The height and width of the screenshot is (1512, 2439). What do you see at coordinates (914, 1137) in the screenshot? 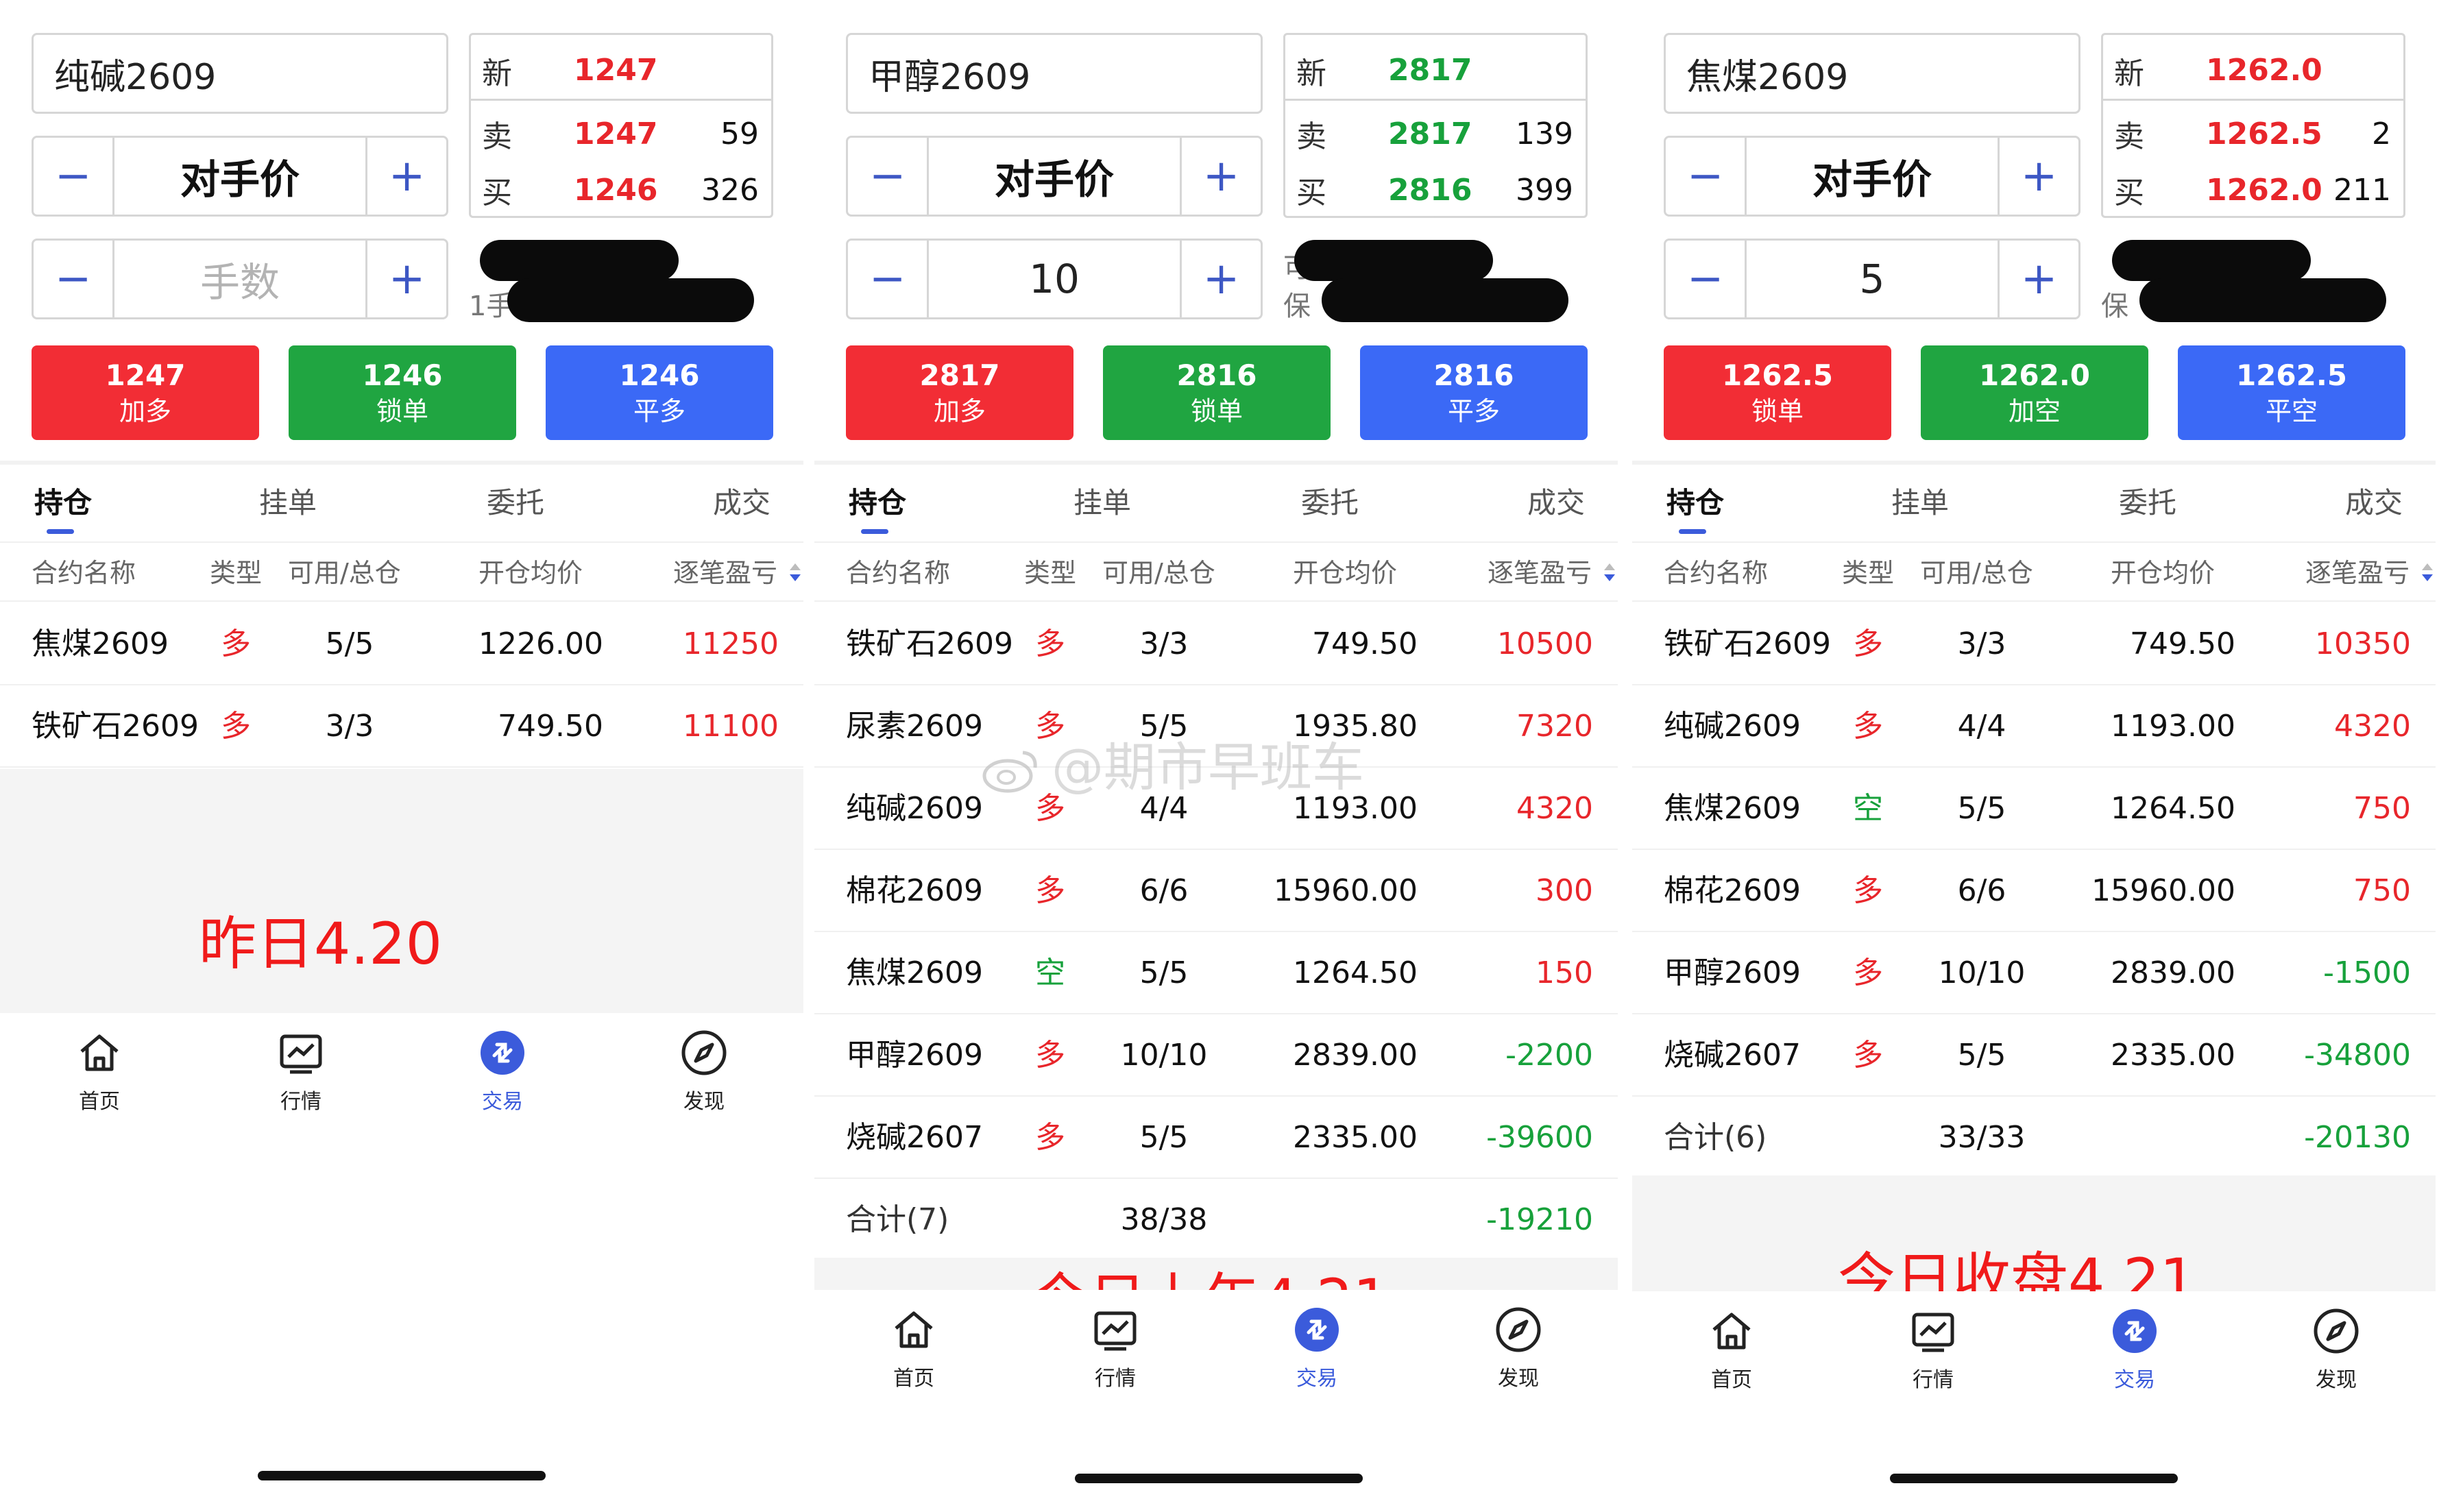
I see `contract-name: 烧碱2607` at bounding box center [914, 1137].